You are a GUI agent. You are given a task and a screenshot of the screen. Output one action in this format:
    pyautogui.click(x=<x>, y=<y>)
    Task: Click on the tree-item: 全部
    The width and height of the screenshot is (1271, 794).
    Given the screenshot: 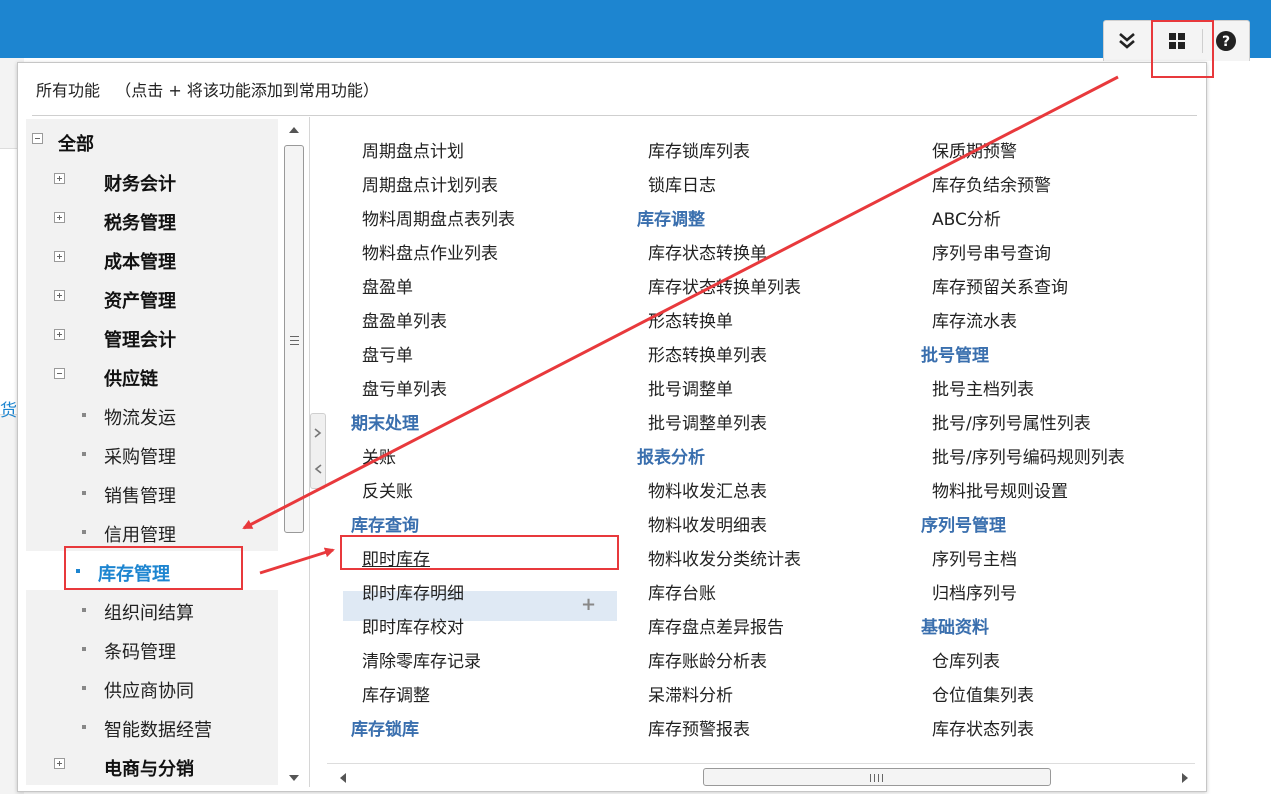 What is the action you would take?
    pyautogui.click(x=152, y=140)
    